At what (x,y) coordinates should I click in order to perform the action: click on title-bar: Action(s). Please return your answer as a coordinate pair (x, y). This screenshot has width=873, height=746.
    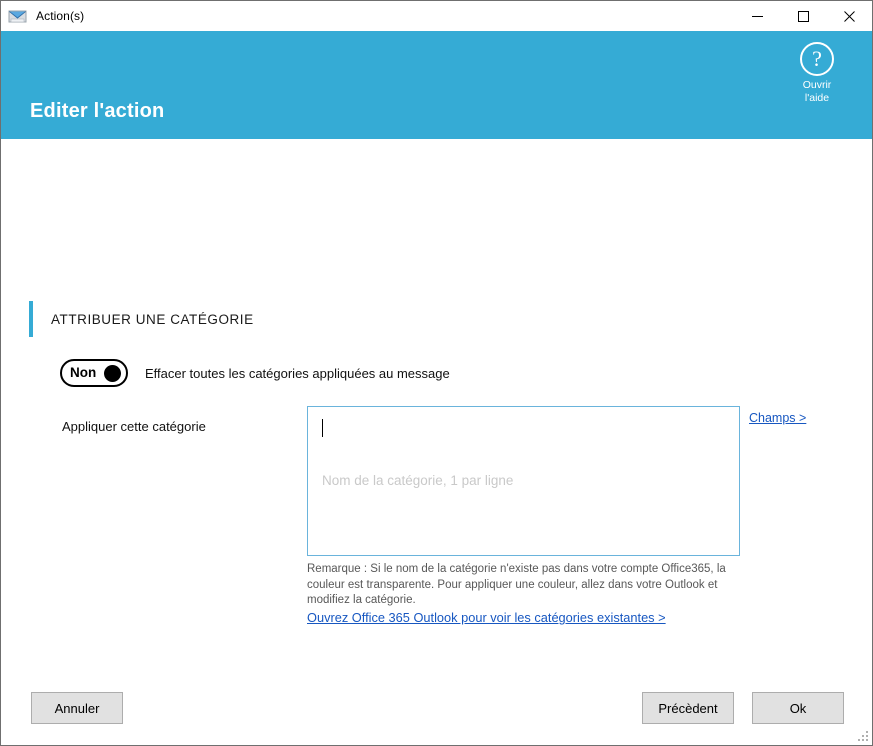
    Looking at the image, I should click on (436, 16).